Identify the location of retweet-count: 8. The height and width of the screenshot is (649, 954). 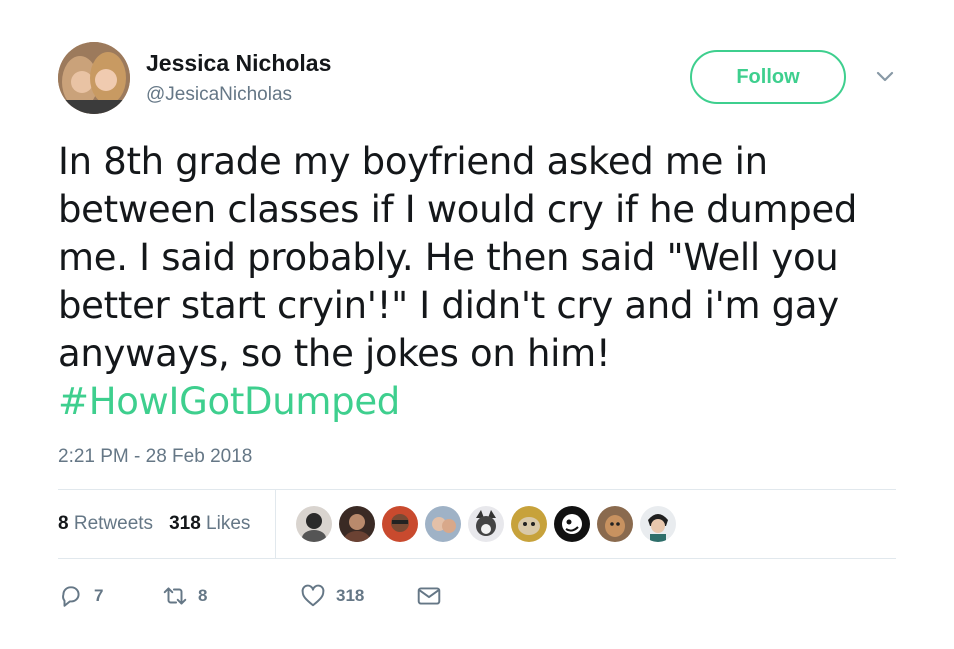
(203, 595).